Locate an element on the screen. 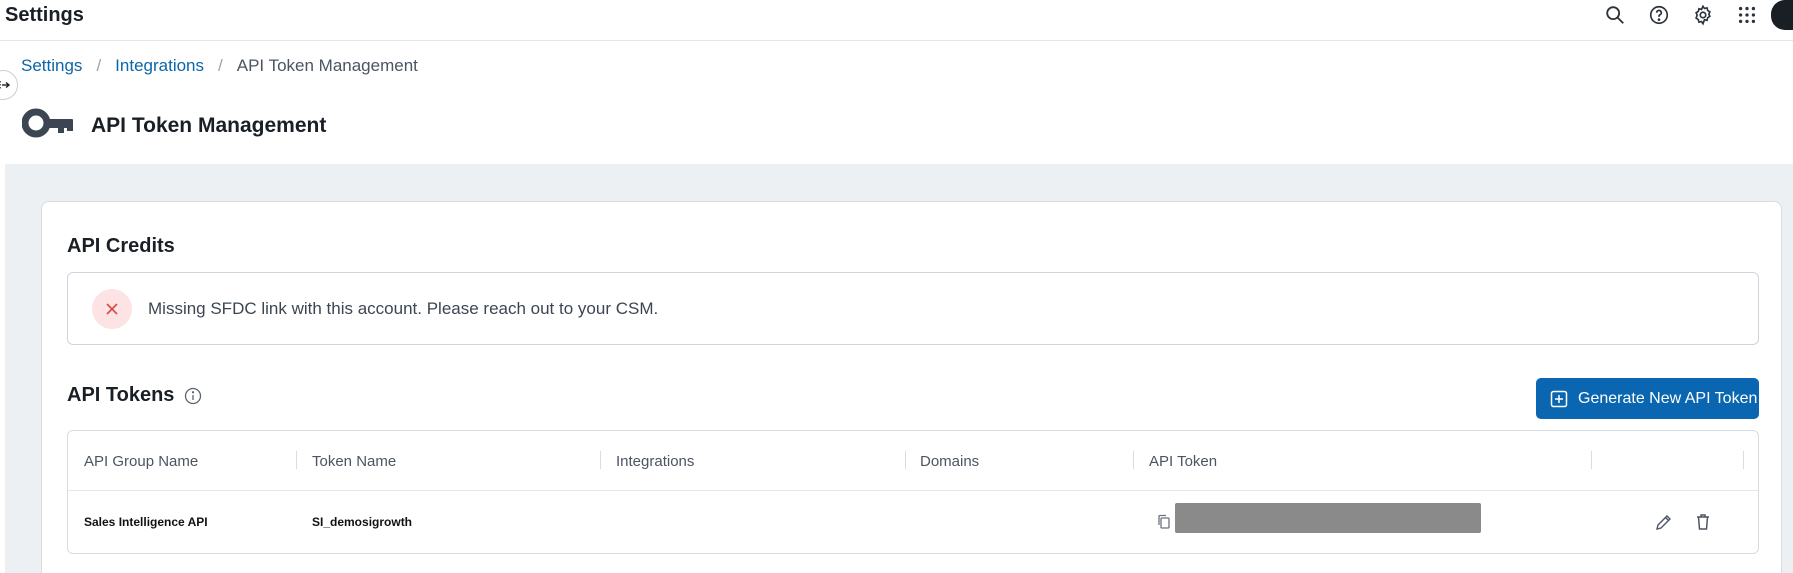 Image resolution: width=1793 pixels, height=573 pixels. breadcrumb-integrations: Integrations is located at coordinates (159, 66).